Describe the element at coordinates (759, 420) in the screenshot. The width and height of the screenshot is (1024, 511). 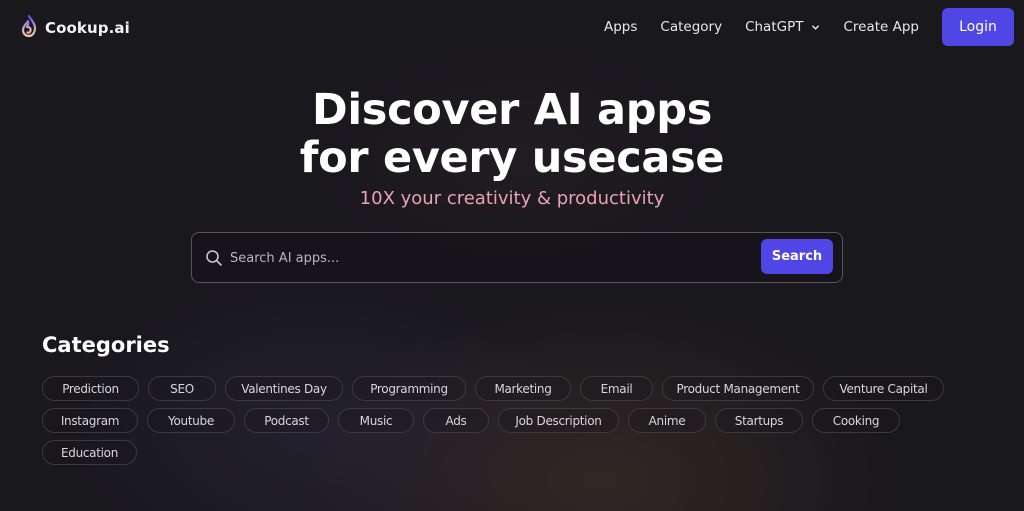
I see `category-chip-startups: Startups` at that location.